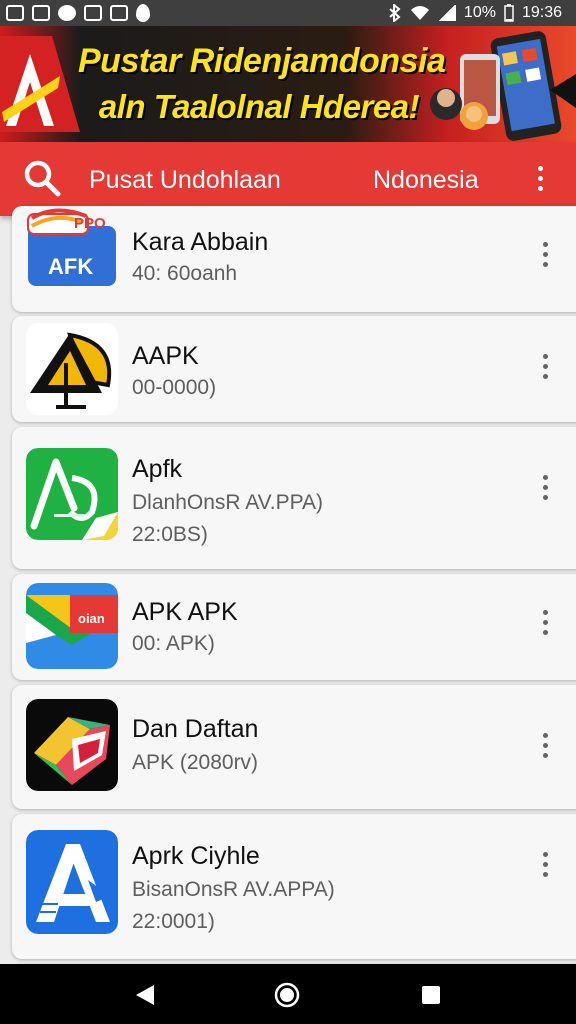 The image size is (576, 1024). I want to click on home-icon, so click(287, 995).